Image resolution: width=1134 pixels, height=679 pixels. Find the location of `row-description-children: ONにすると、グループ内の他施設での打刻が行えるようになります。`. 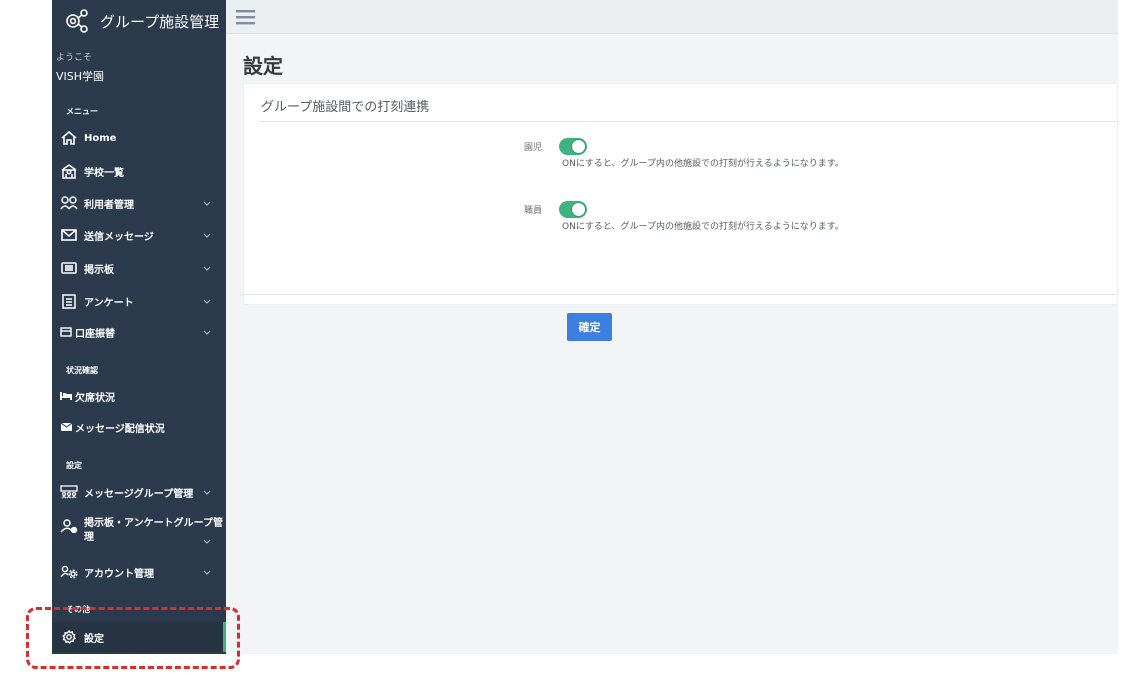

row-description-children: ONにすると、グループ内の他施設での打刻が行えるようになります。 is located at coordinates (703, 164).